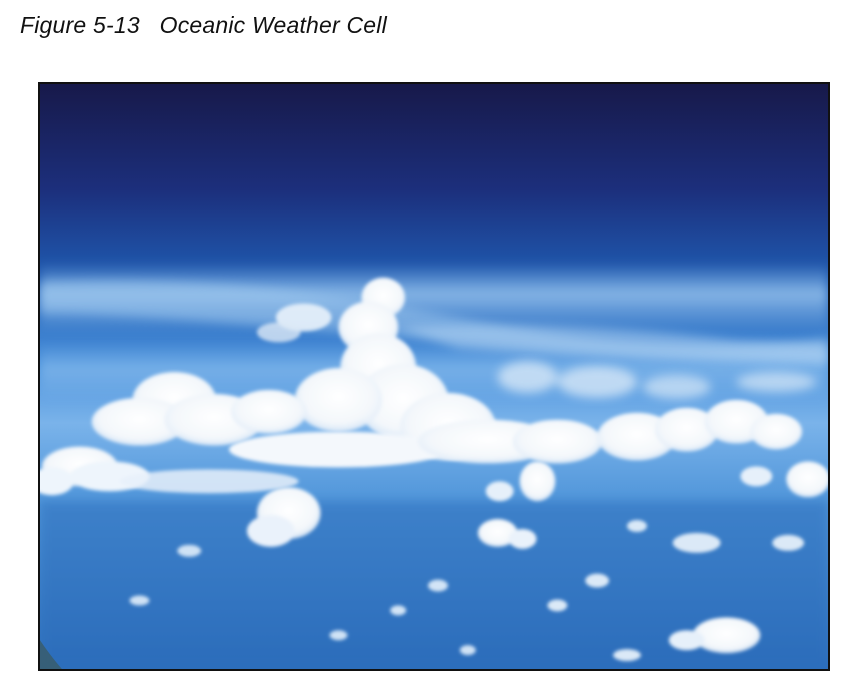 Image resolution: width=850 pixels, height=682 pixels. I want to click on figure-caption: Figure 5-13 Oceanic Weather Cell, so click(203, 25).